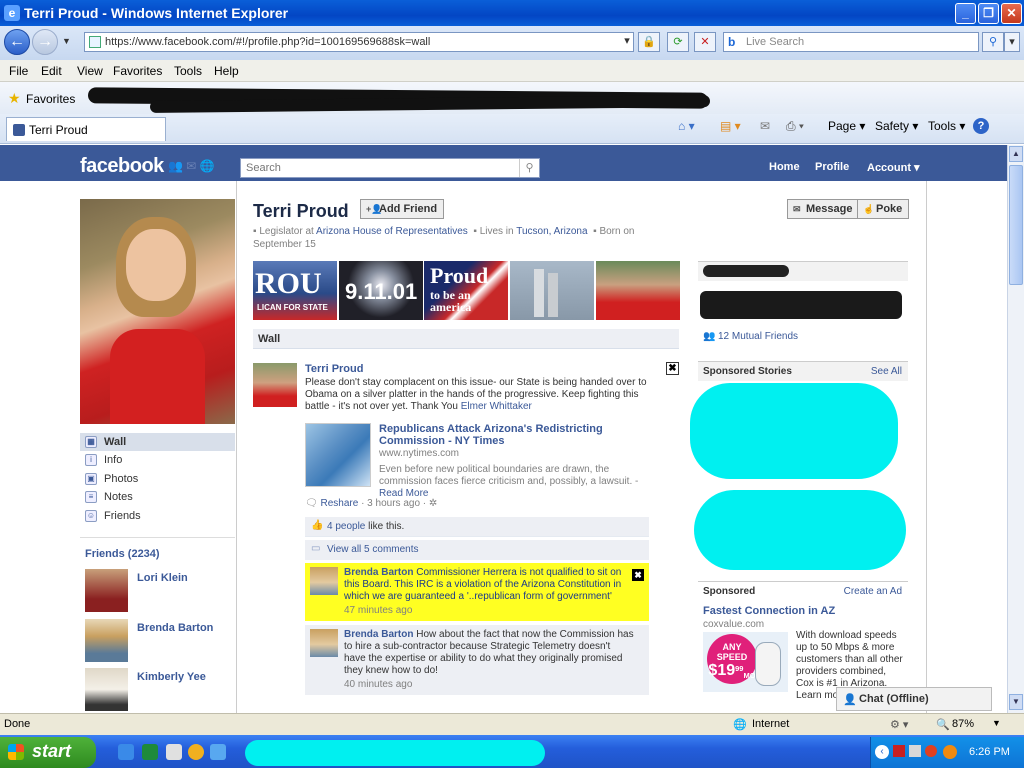  I want to click on search-icon: ⚲, so click(529, 168).